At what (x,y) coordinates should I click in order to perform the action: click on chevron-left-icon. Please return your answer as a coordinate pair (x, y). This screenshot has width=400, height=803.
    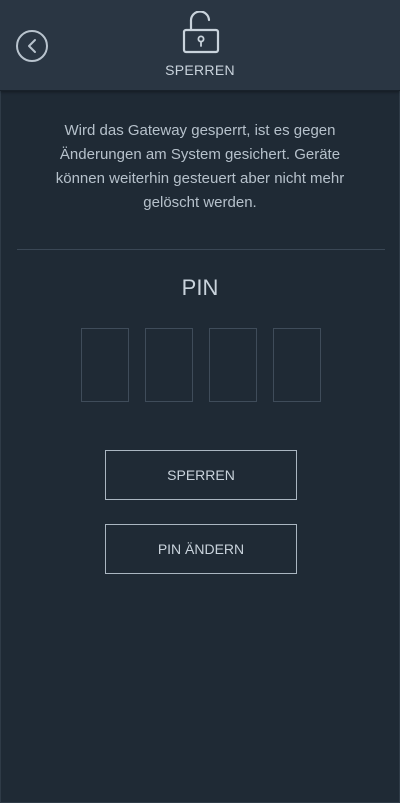
    Looking at the image, I should click on (32, 46).